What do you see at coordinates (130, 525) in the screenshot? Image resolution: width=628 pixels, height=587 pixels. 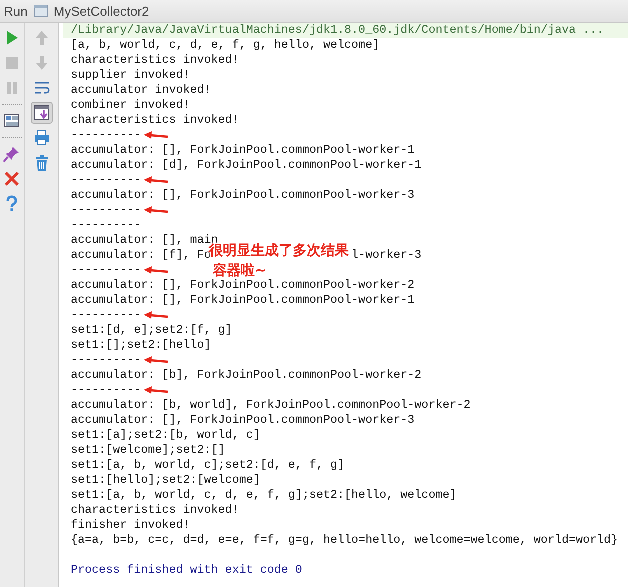 I see `output-line: finisher invoked!` at bounding box center [130, 525].